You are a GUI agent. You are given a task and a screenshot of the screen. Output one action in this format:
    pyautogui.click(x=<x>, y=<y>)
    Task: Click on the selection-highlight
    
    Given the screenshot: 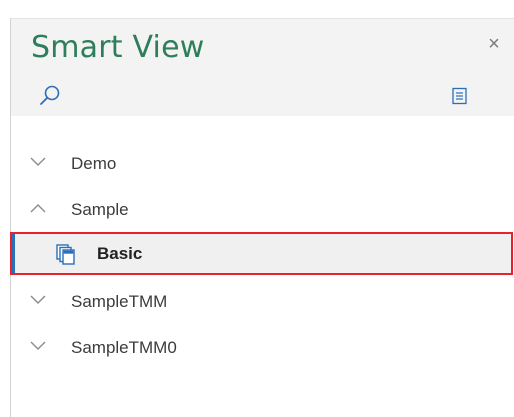 What is the action you would take?
    pyautogui.click(x=261, y=253)
    